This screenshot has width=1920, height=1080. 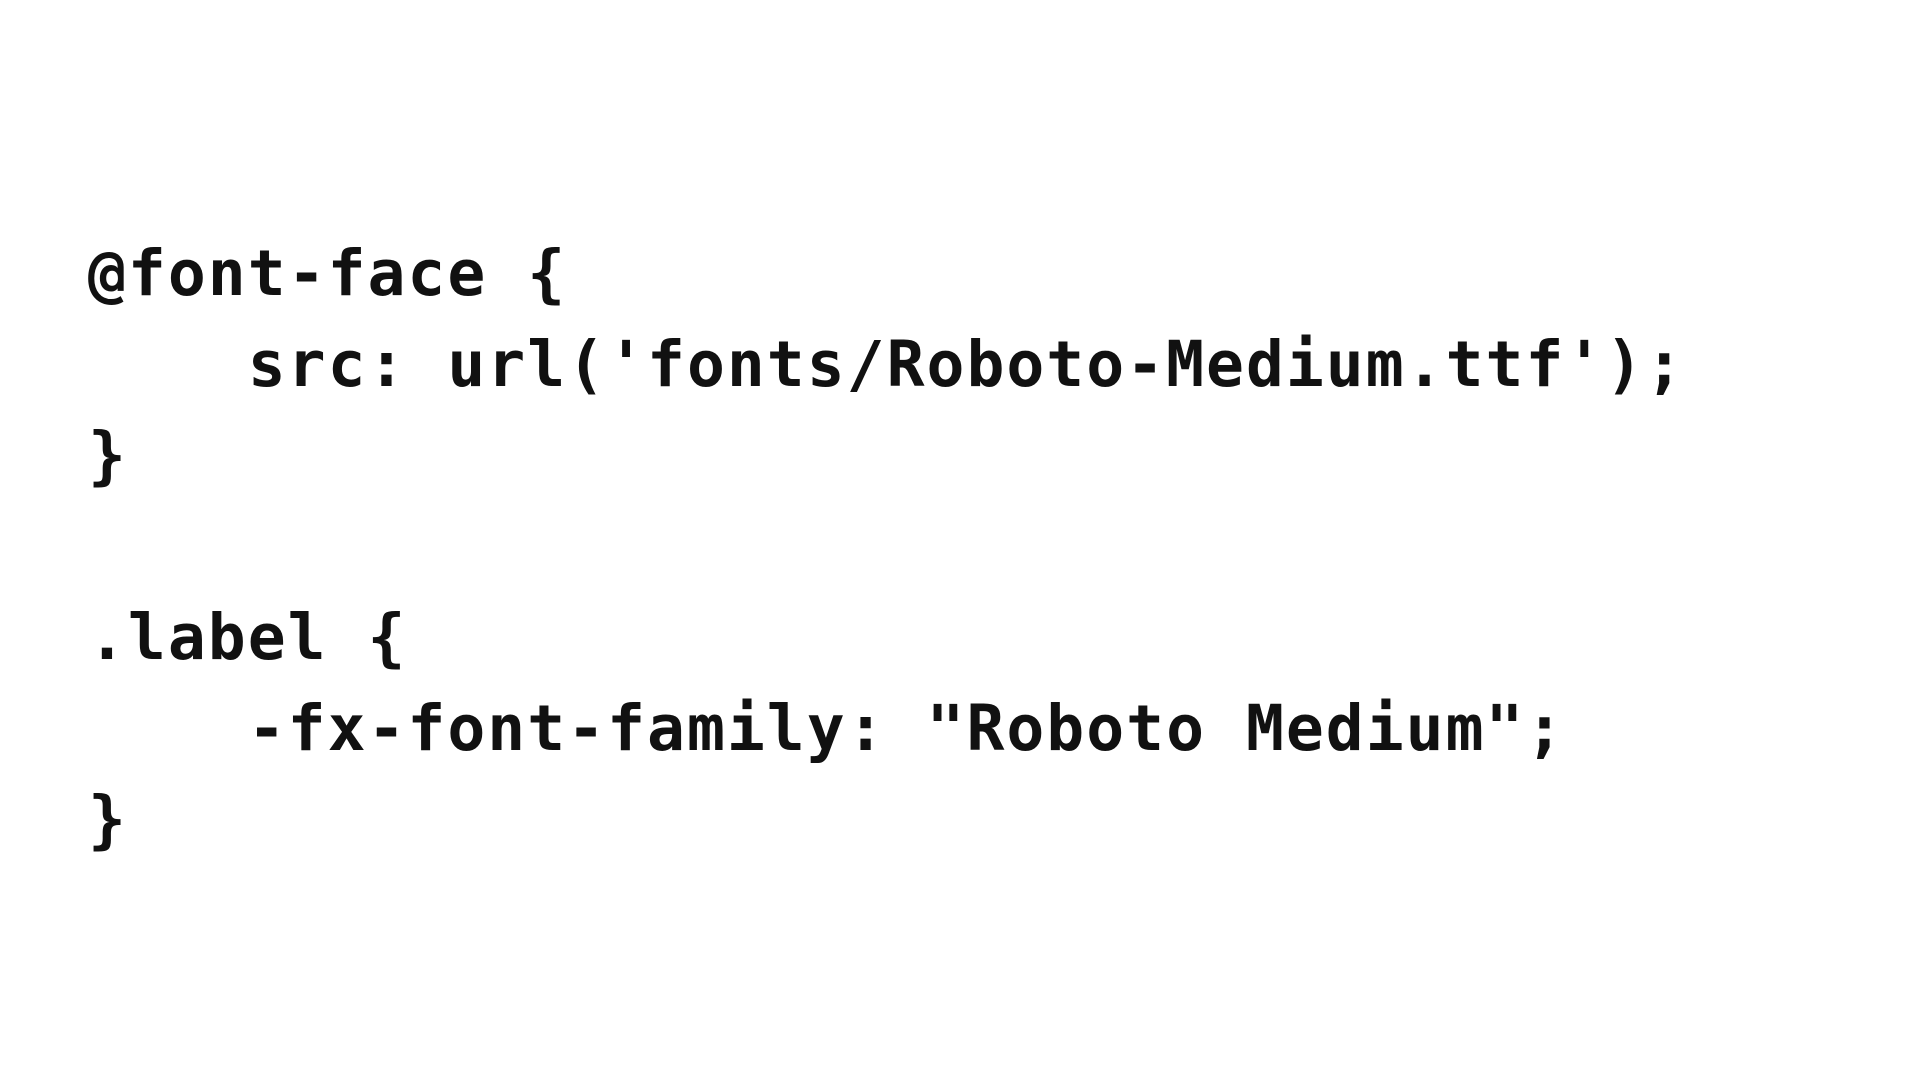 I want to click on code-line-font-face-close: }, so click(x=108, y=455).